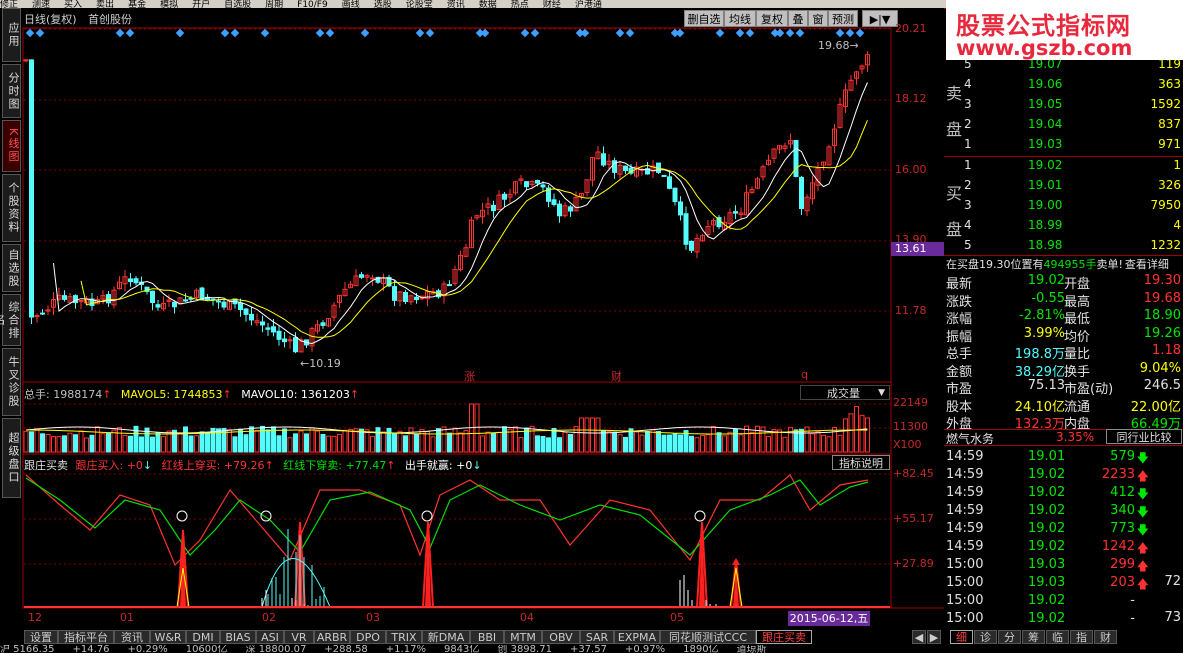 Image resolution: width=1183 pixels, height=653 pixels. Describe the element at coordinates (41, 637) in the screenshot. I see `indicator-tab: 设置` at that location.